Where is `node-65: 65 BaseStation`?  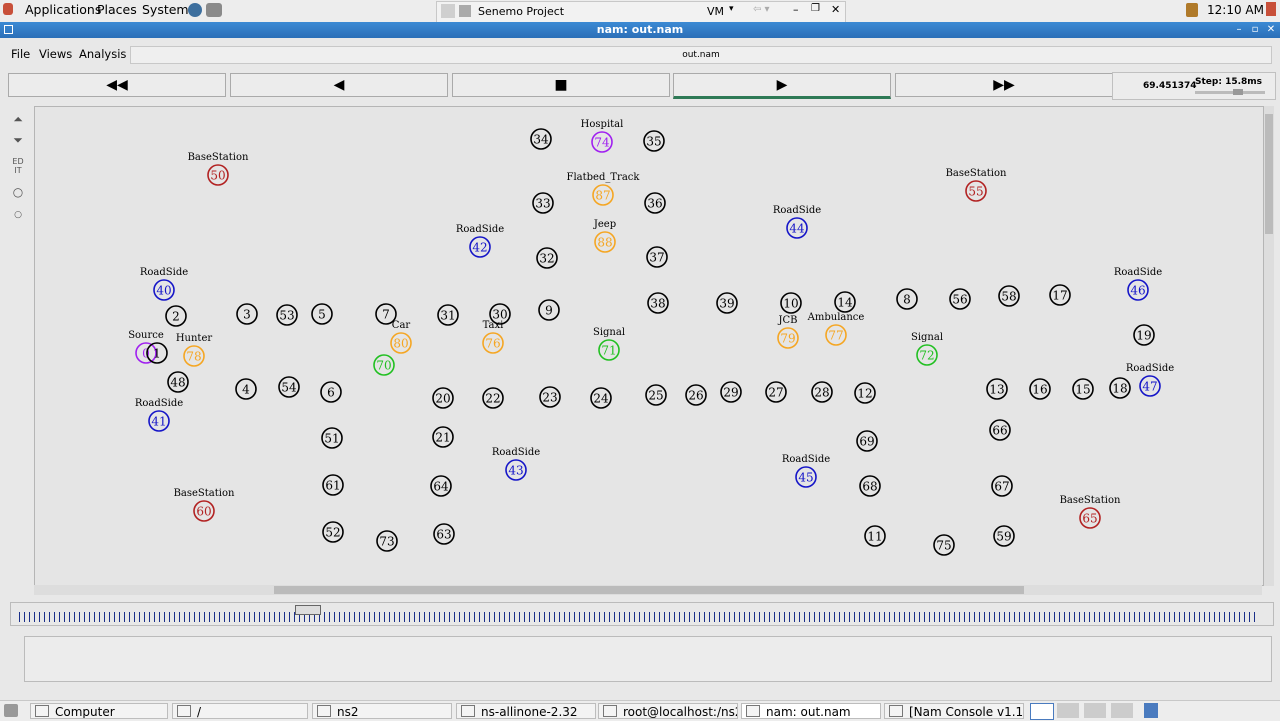 node-65: 65 BaseStation is located at coordinates (1090, 512).